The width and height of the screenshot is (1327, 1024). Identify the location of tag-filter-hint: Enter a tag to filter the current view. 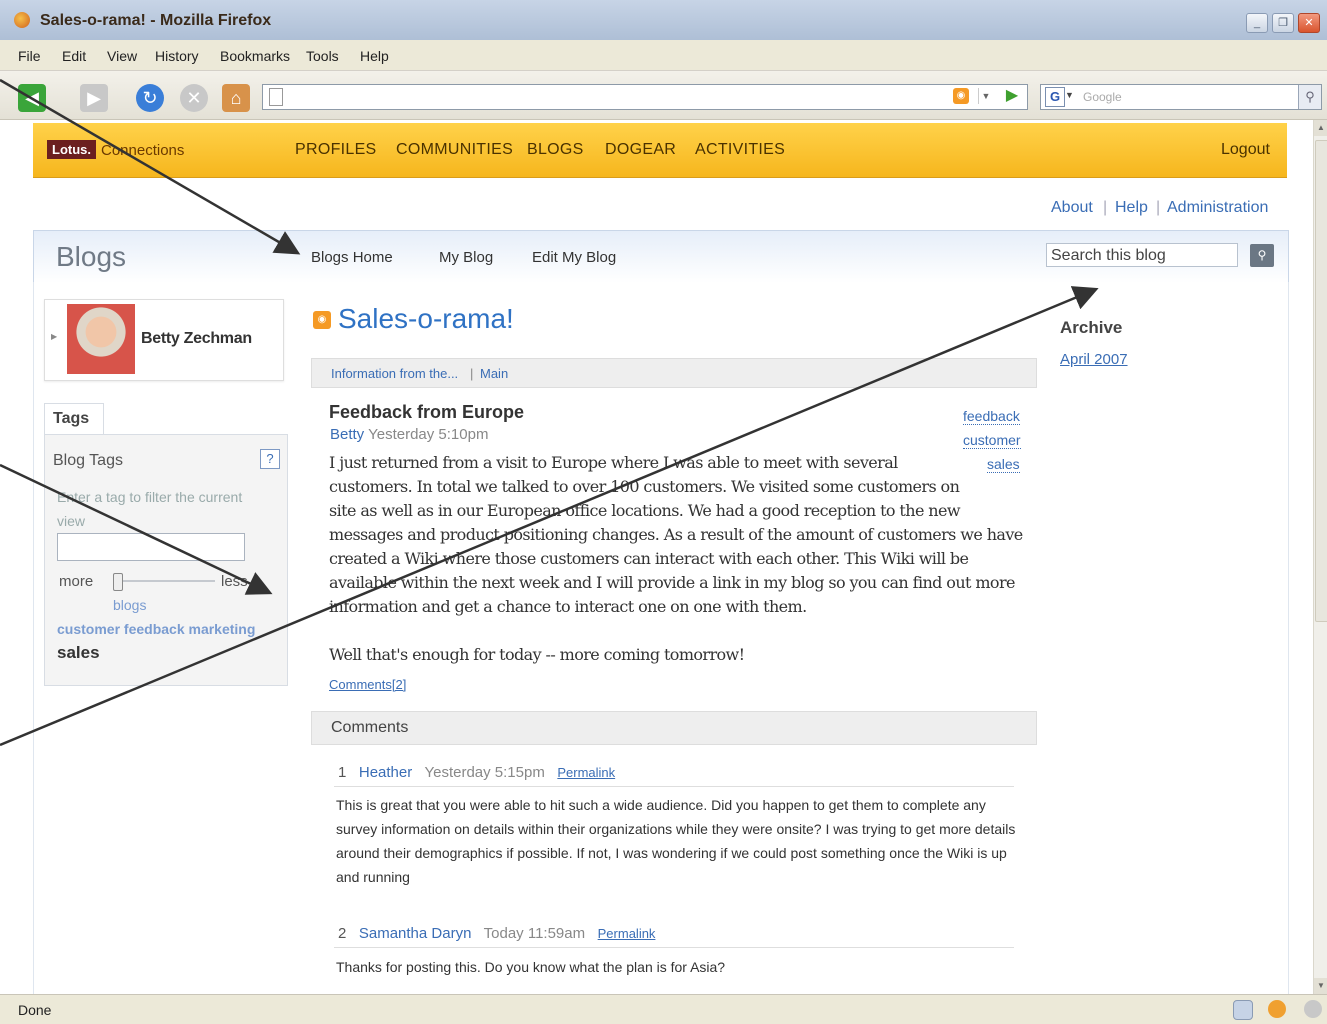
(150, 509).